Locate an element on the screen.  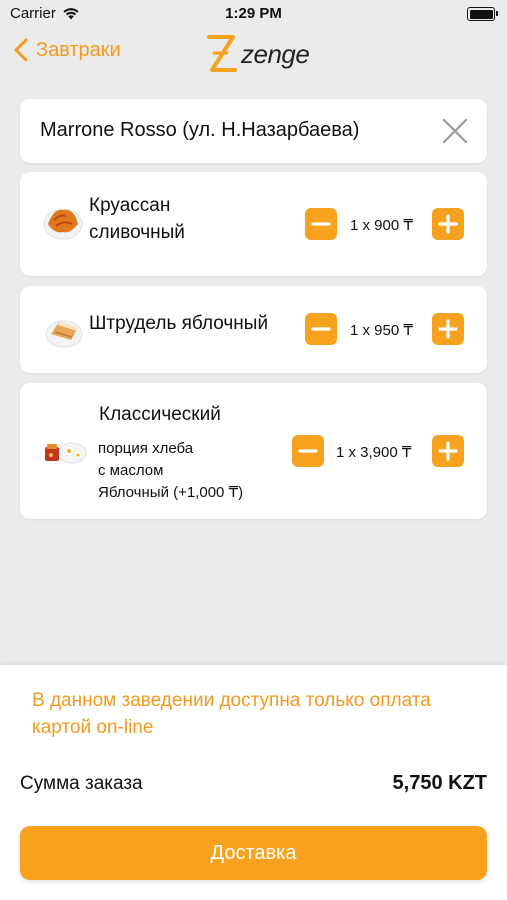
close-button is located at coordinates (455, 131).